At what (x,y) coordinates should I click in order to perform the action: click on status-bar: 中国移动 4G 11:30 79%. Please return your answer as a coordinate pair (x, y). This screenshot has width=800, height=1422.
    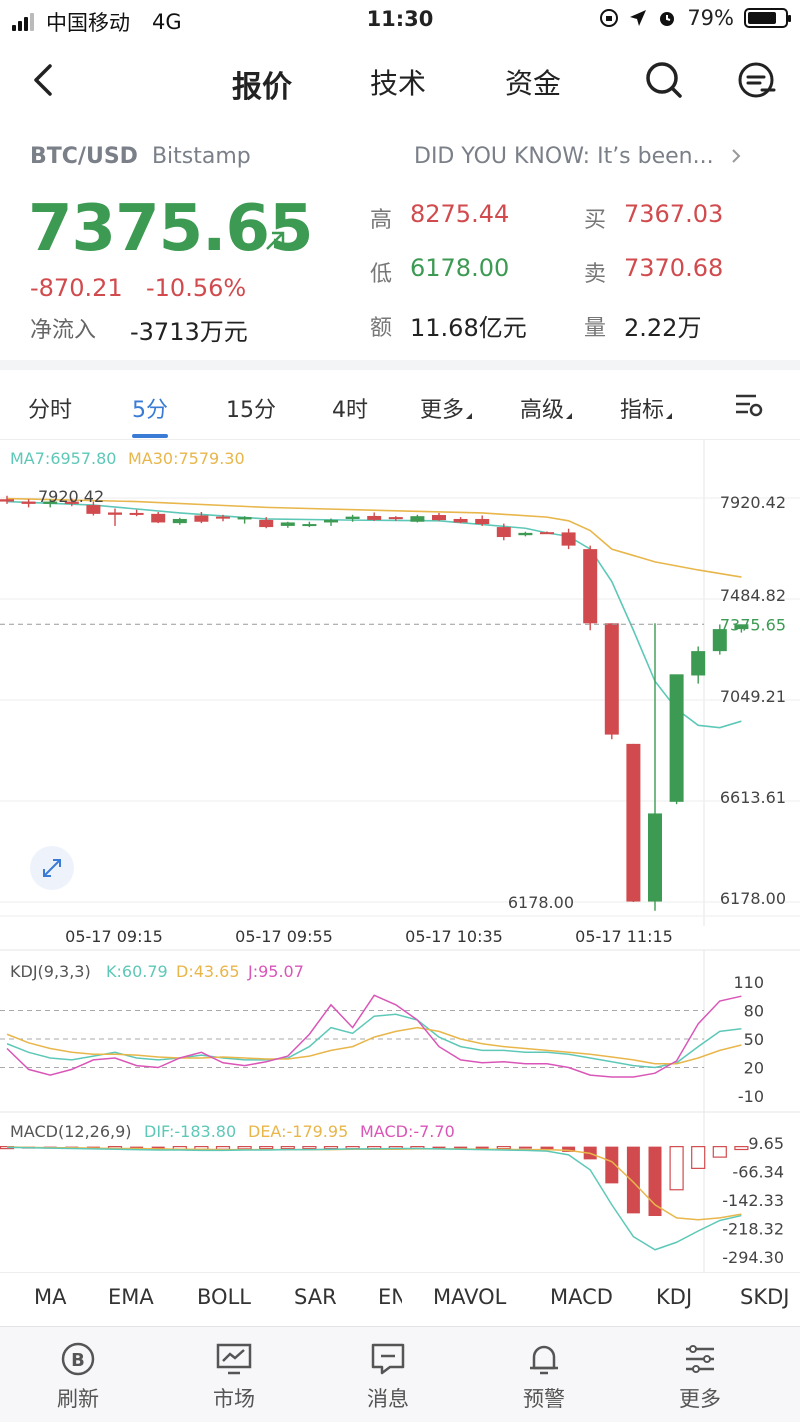
    Looking at the image, I should click on (400, 20).